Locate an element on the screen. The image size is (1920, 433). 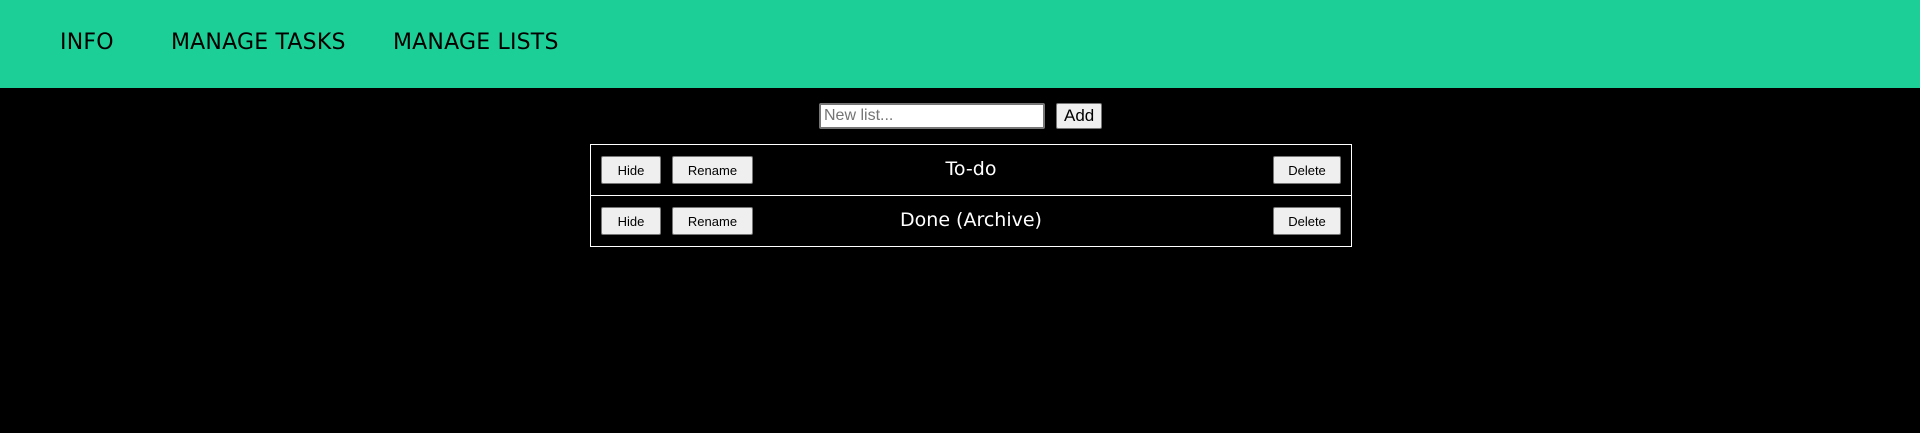
new-list-input is located at coordinates (932, 116).